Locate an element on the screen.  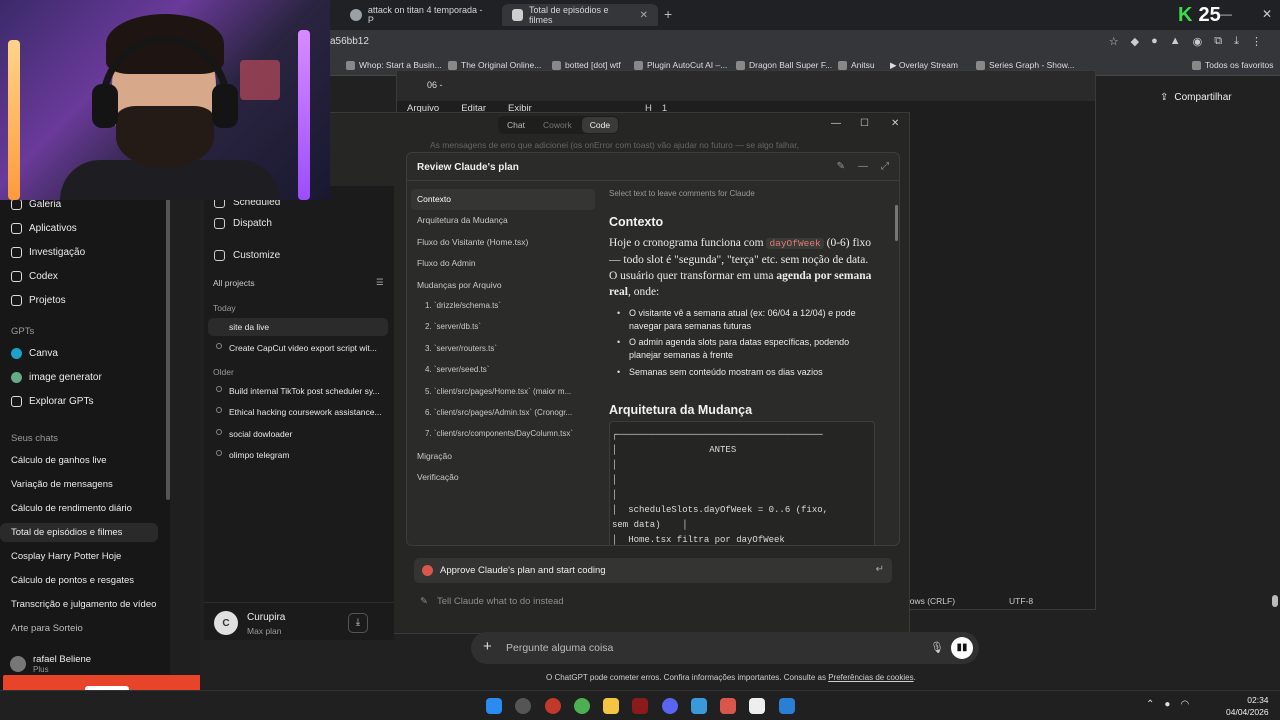
chat-item: Transcrição e julgamento de vídeo is located at coordinates (83, 604).